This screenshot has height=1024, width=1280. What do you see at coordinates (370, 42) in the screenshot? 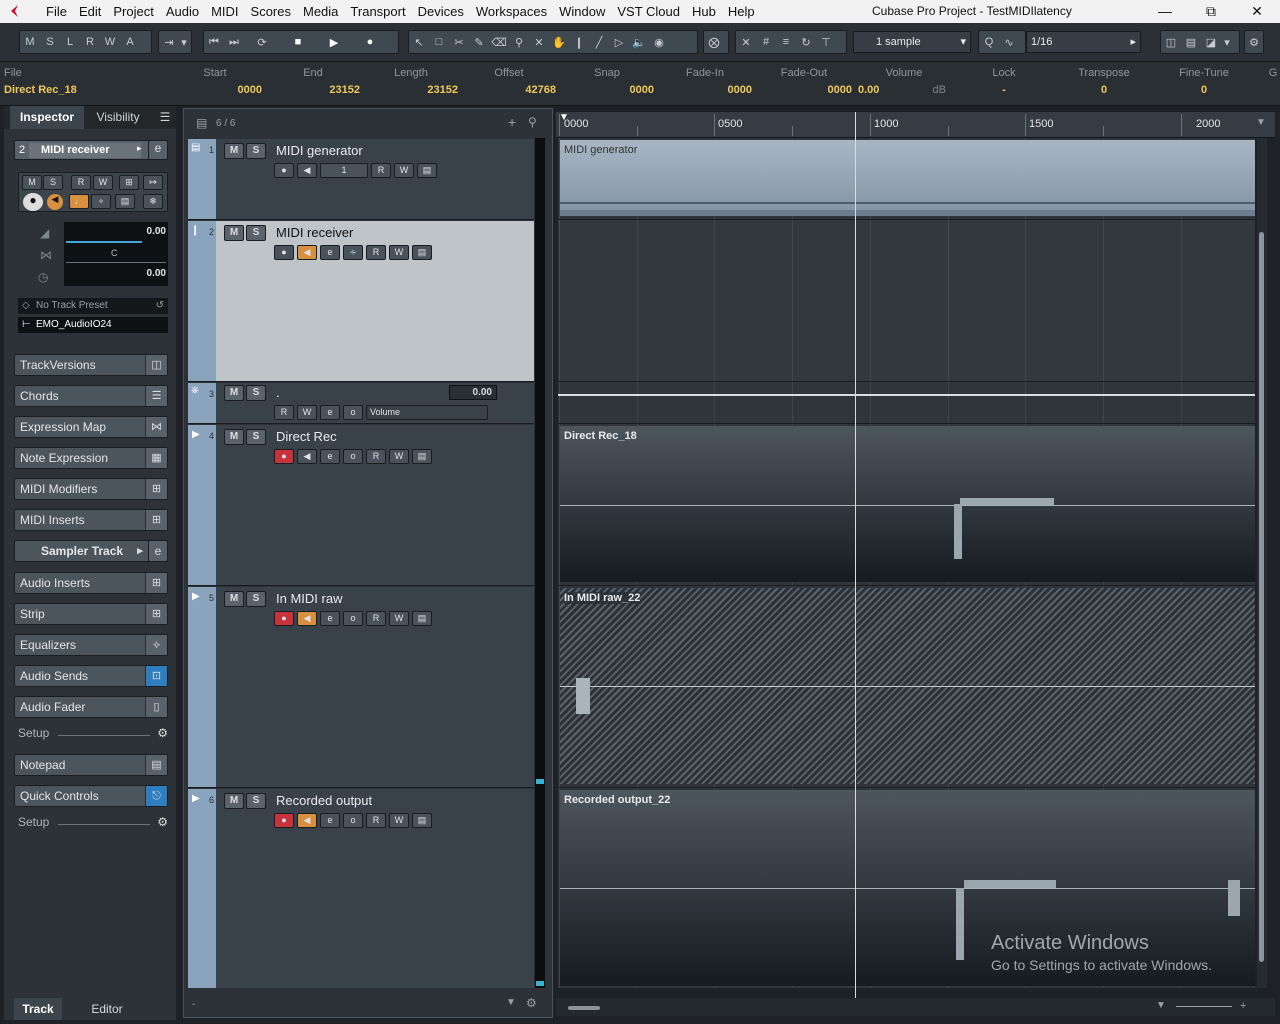
I see `record-icon: ●` at bounding box center [370, 42].